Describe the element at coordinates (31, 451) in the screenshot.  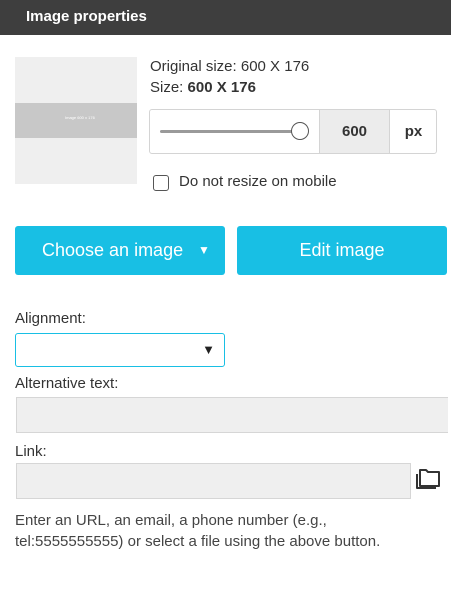
I see `link-label: Link:` at that location.